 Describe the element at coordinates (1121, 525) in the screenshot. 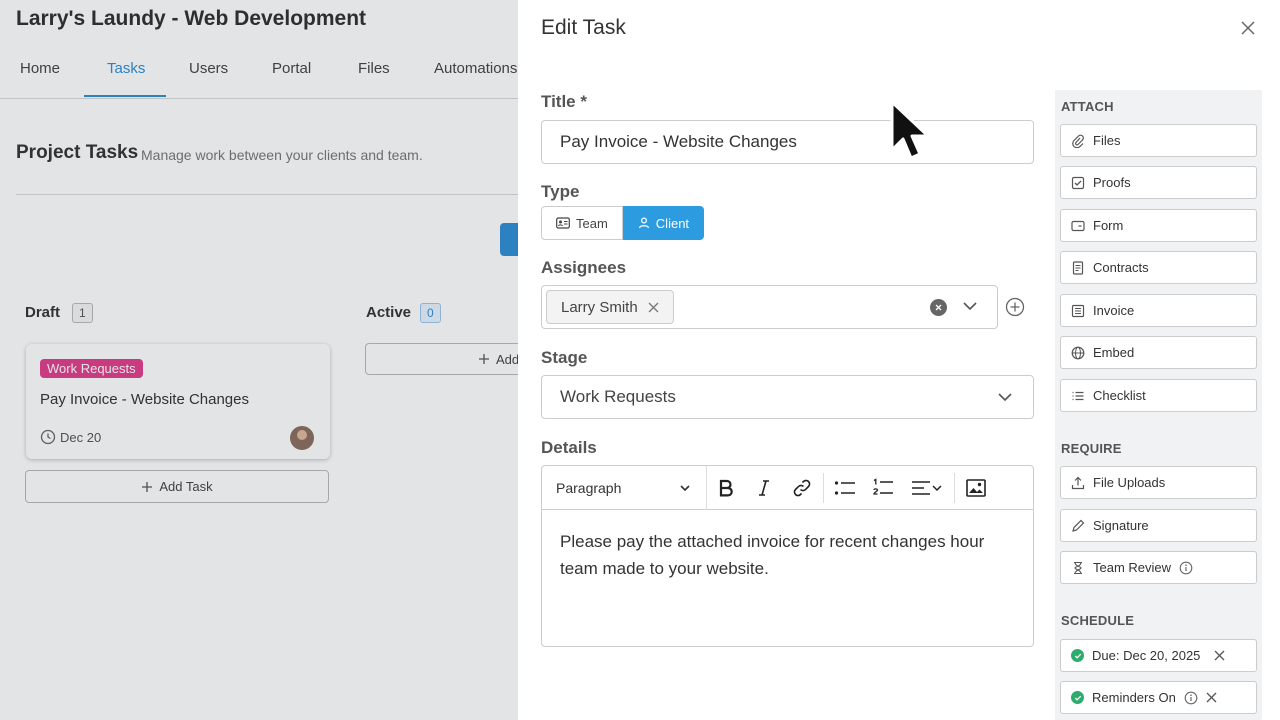

I see `require-signature-label: Signature` at that location.